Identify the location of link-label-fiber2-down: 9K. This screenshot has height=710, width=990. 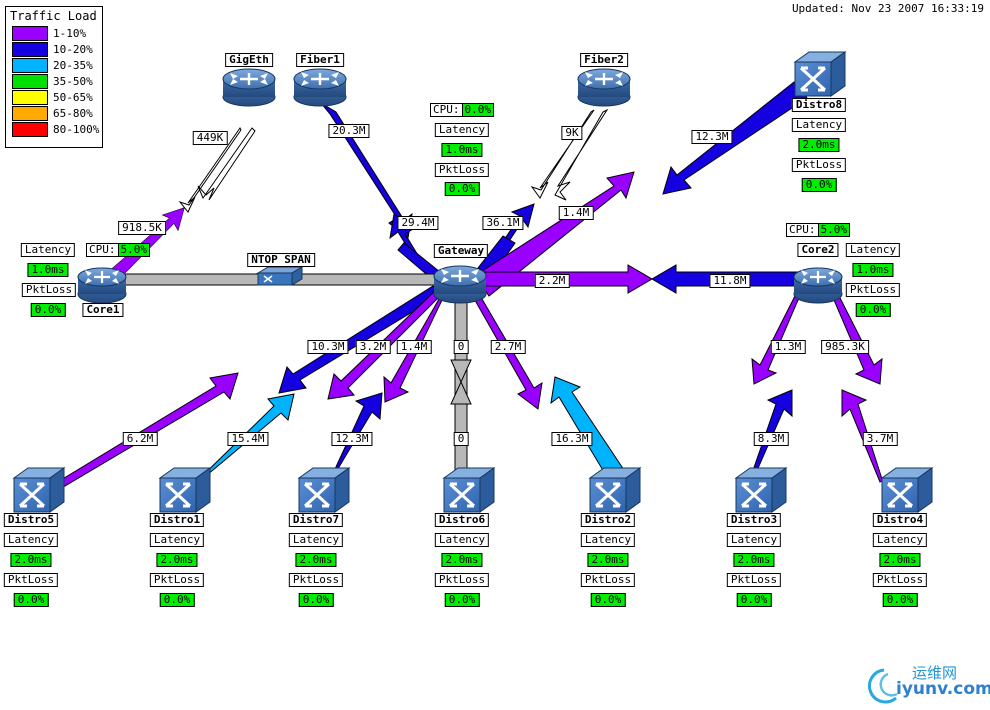
(572, 133).